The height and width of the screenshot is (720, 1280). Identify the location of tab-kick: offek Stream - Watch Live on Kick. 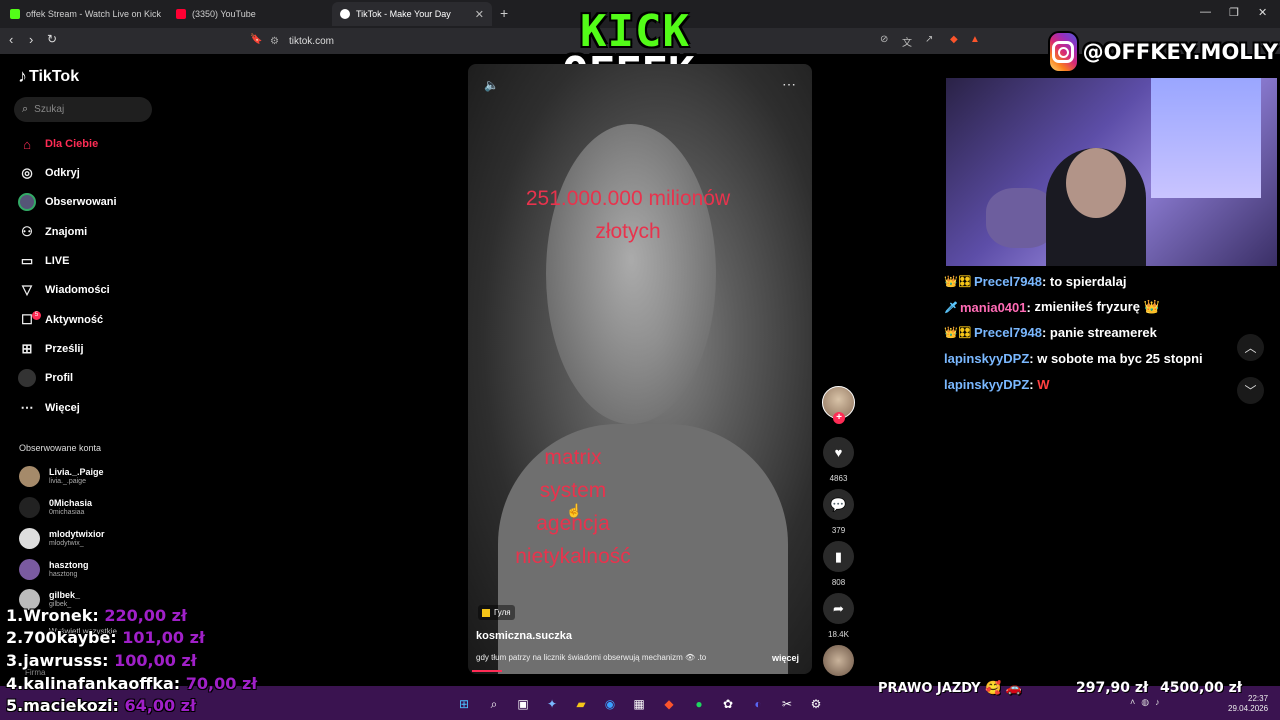
(83, 14).